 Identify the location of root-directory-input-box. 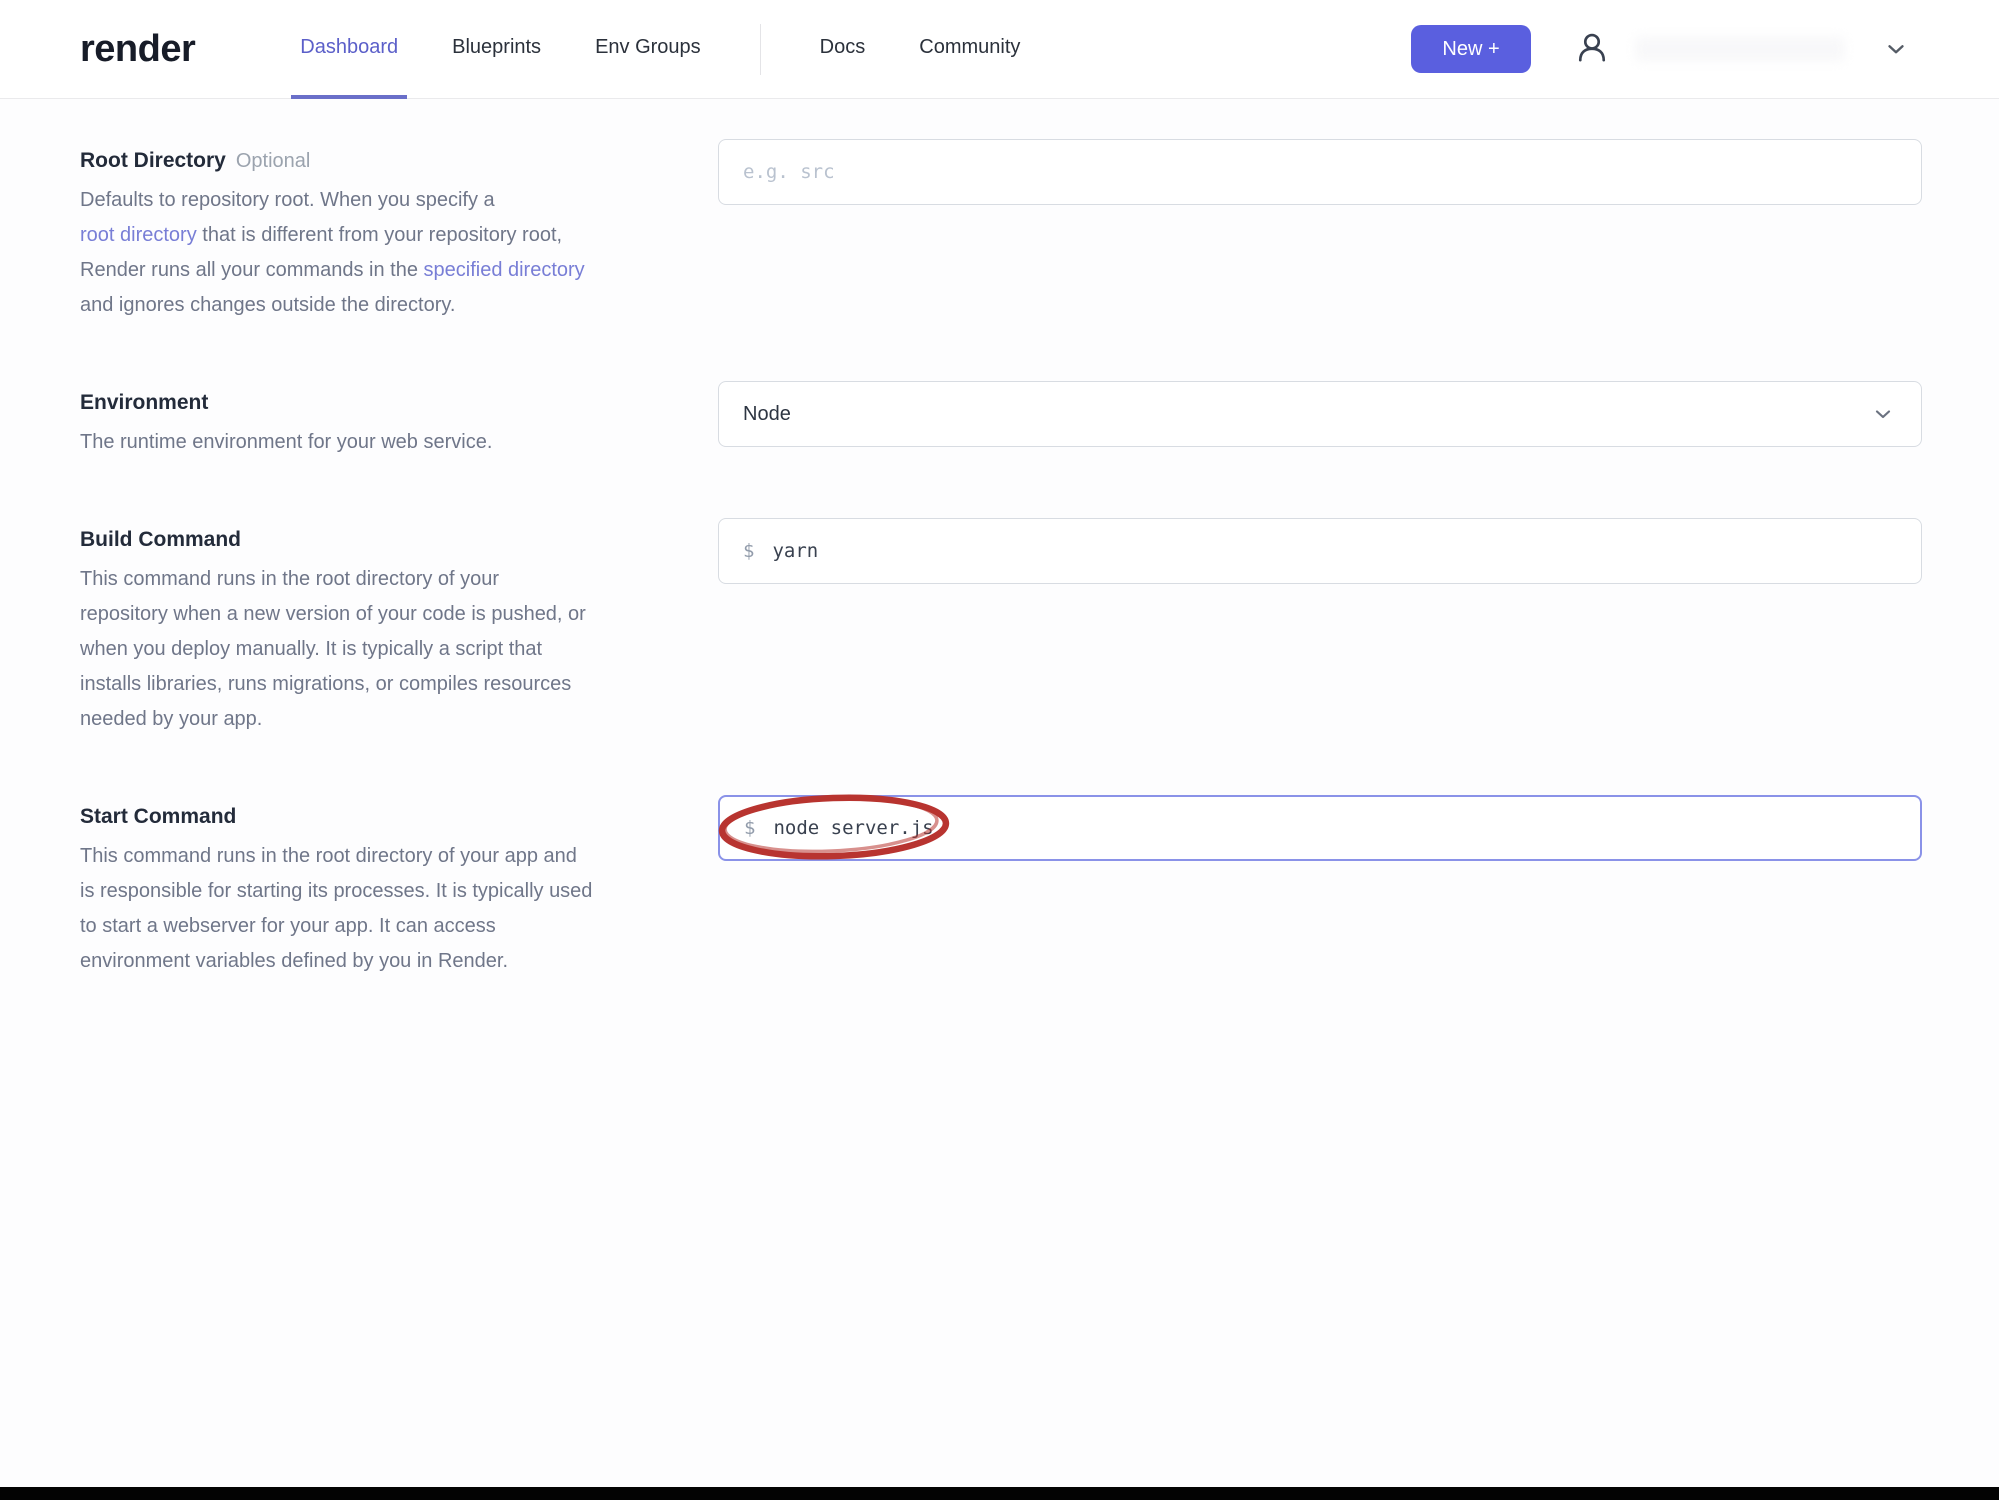
(1320, 172).